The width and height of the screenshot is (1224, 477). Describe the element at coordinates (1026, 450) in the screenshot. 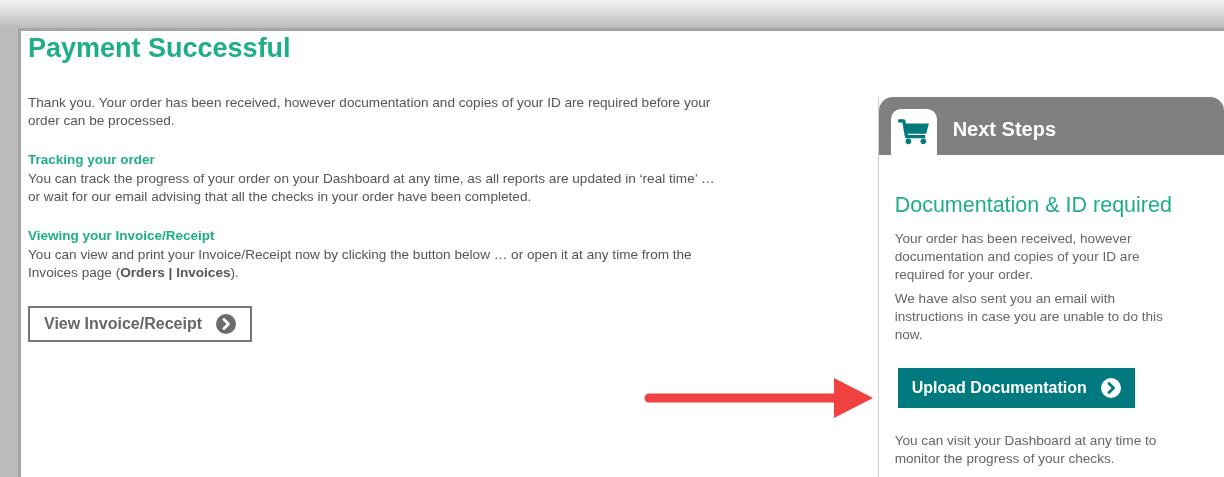

I see `panel-footer-text: You can visit your Dashboard at any time to monitor the progress of your checks.` at that location.